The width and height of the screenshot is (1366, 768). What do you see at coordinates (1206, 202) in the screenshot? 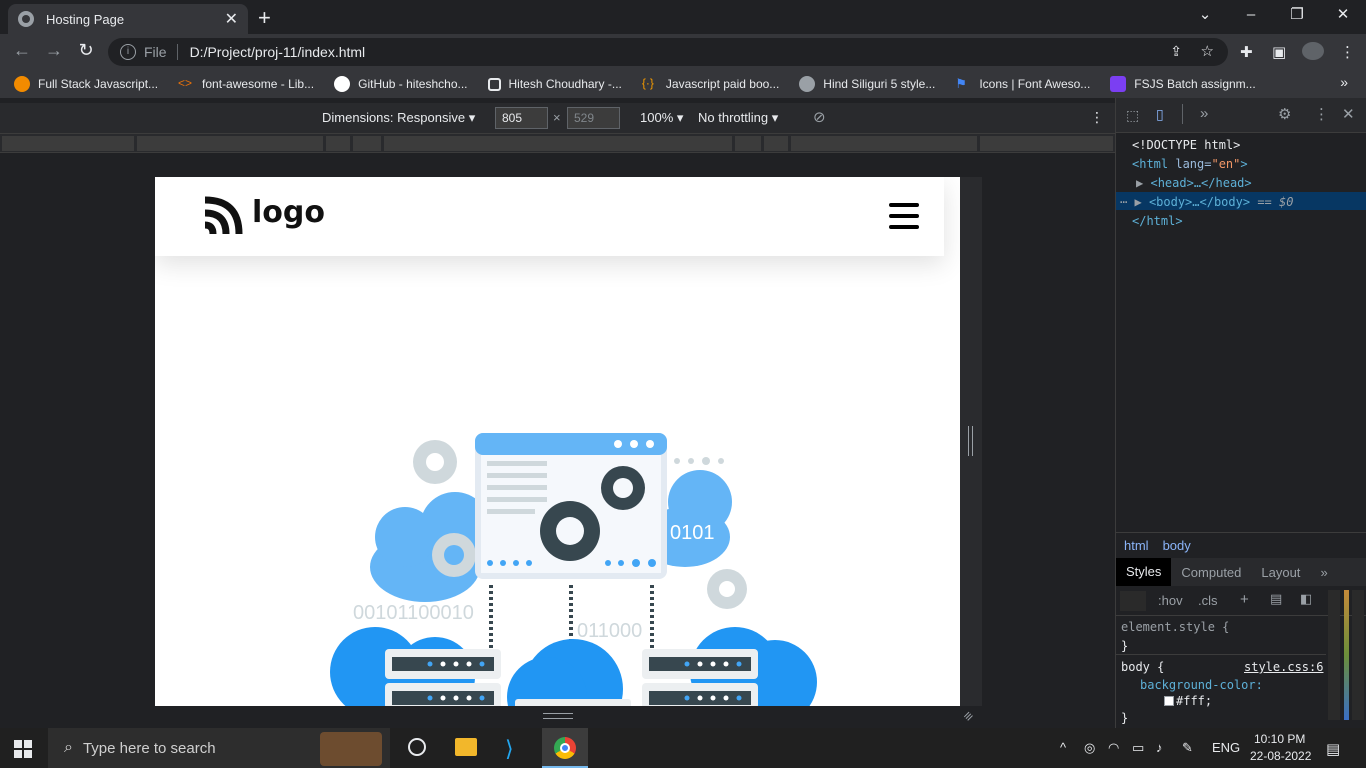
I see `dom-body-node: ⋯ ▶ <body>…</body> == $0` at bounding box center [1206, 202].